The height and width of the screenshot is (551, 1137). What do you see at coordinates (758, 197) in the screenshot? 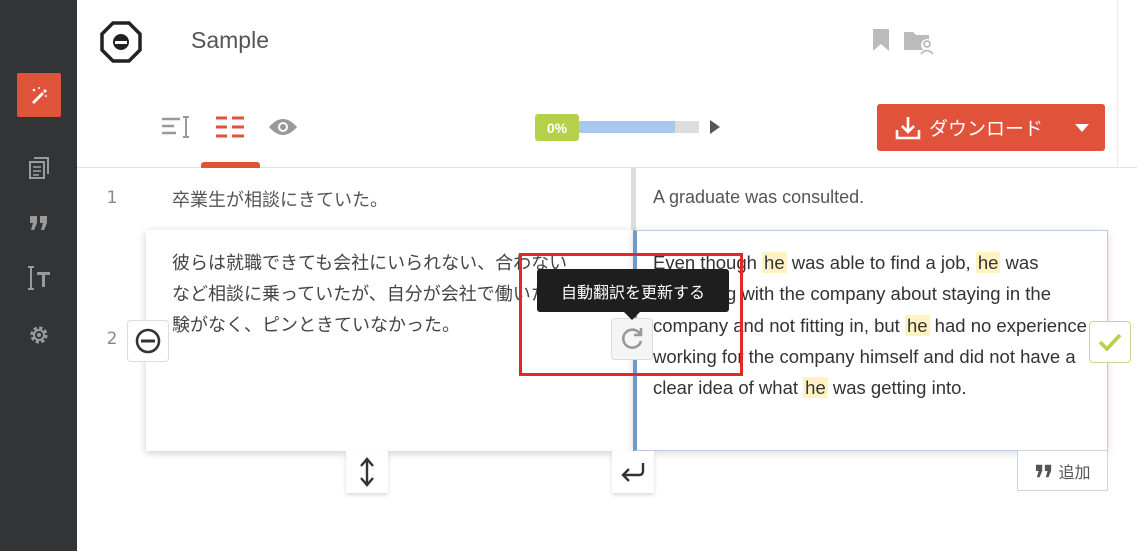
I see `segment-target-text: A graduate was consulted.` at bounding box center [758, 197].